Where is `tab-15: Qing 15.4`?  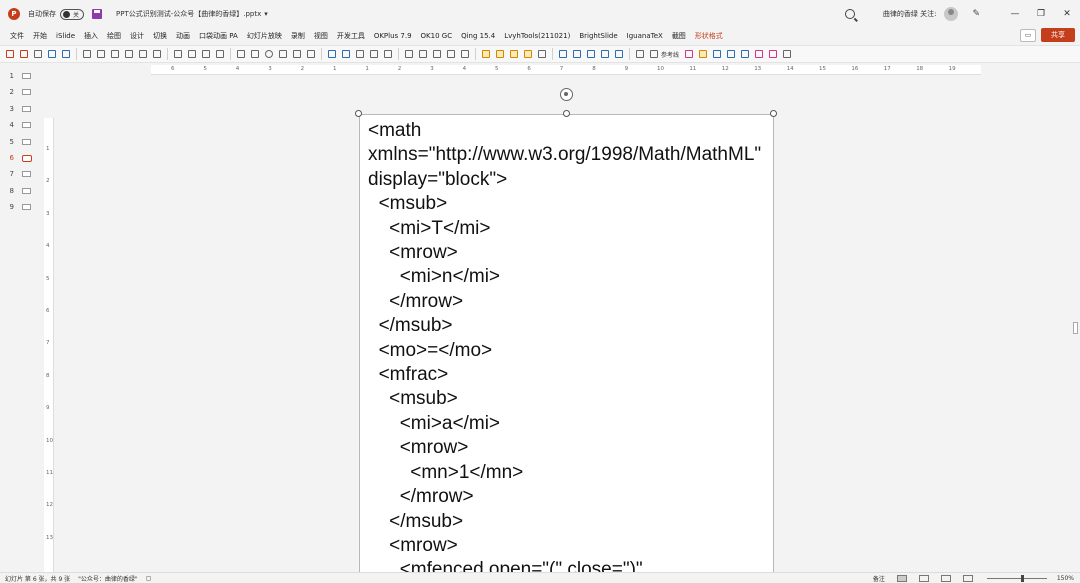 tab-15: Qing 15.4 is located at coordinates (478, 36).